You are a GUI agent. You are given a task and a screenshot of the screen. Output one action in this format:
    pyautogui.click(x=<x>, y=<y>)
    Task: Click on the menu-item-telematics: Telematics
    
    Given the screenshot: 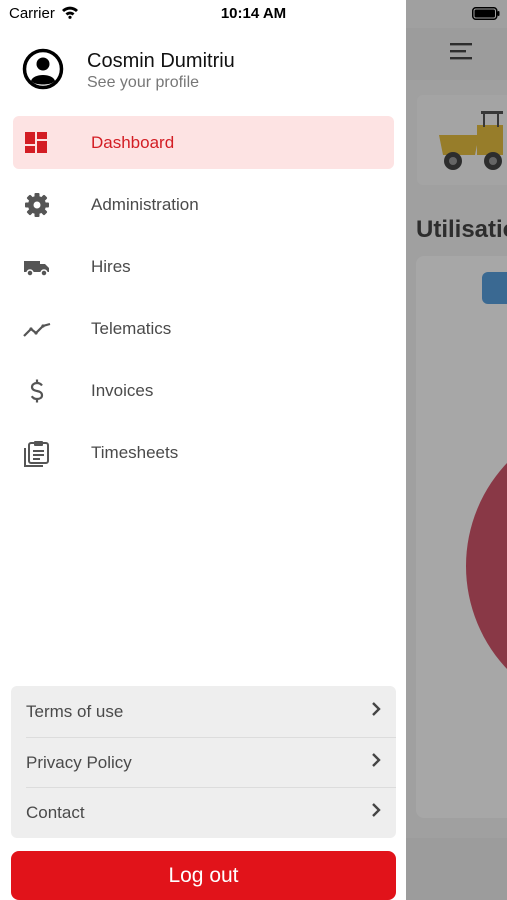 What is the action you would take?
    pyautogui.click(x=203, y=328)
    